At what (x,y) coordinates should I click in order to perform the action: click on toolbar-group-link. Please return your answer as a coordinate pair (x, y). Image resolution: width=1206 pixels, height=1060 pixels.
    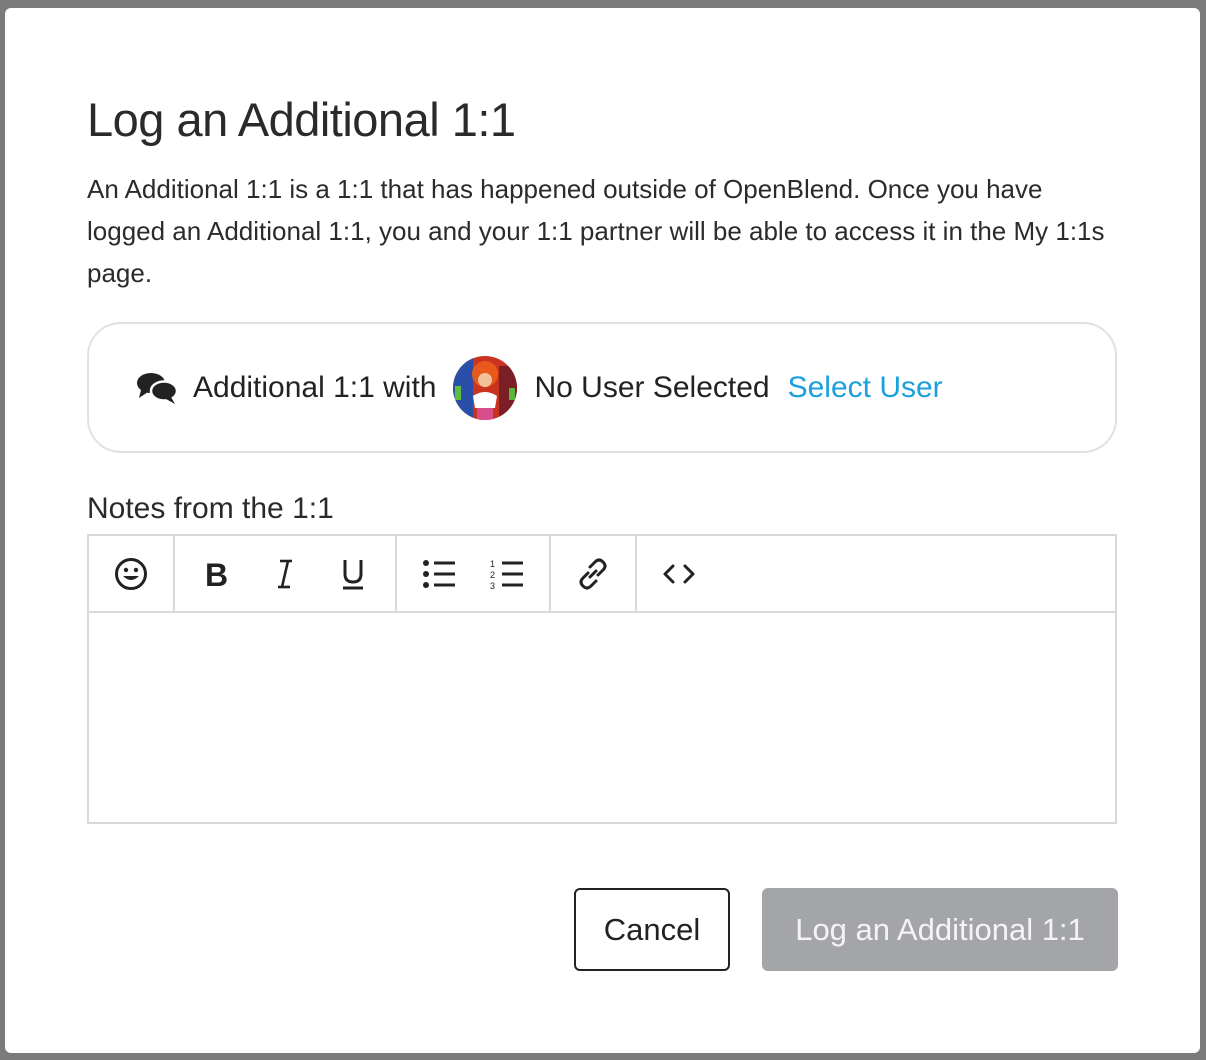
    Looking at the image, I should click on (594, 573).